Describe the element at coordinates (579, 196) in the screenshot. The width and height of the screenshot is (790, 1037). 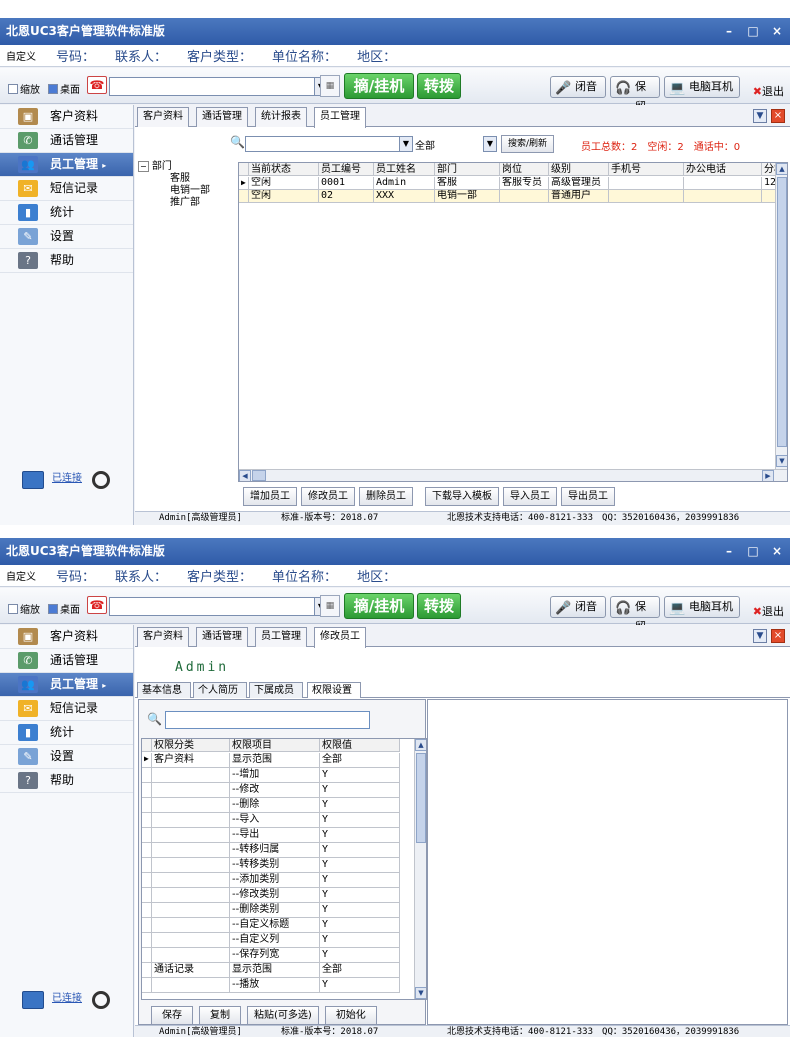
I see `table-cell: 普通用户` at that location.